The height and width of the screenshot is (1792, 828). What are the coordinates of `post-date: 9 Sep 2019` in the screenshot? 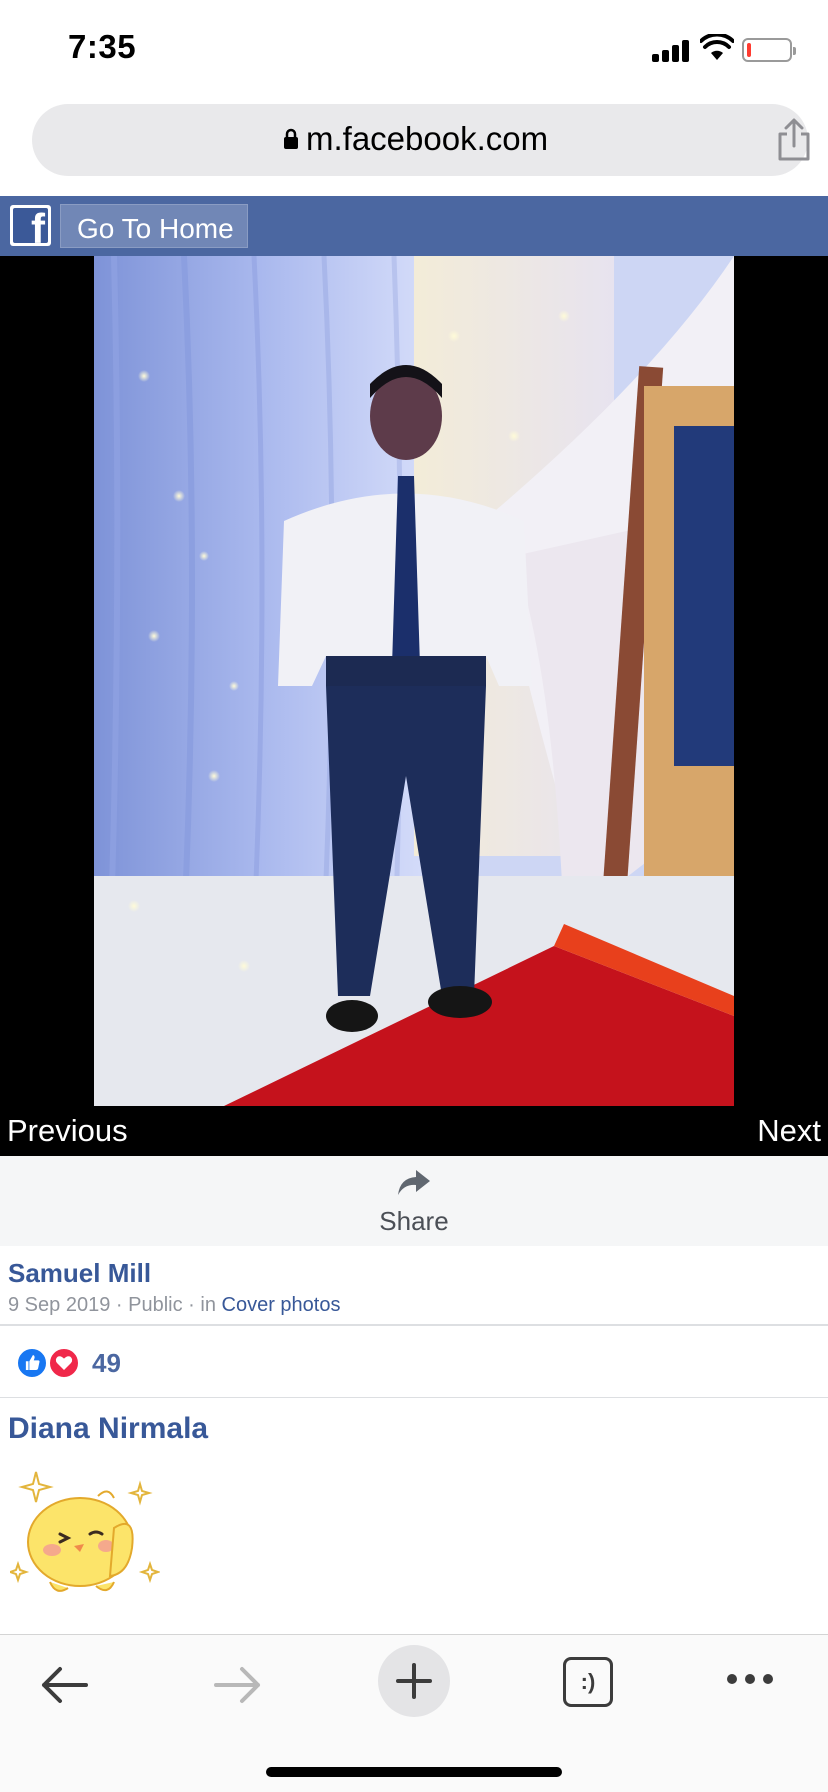 It's located at (59, 1305).